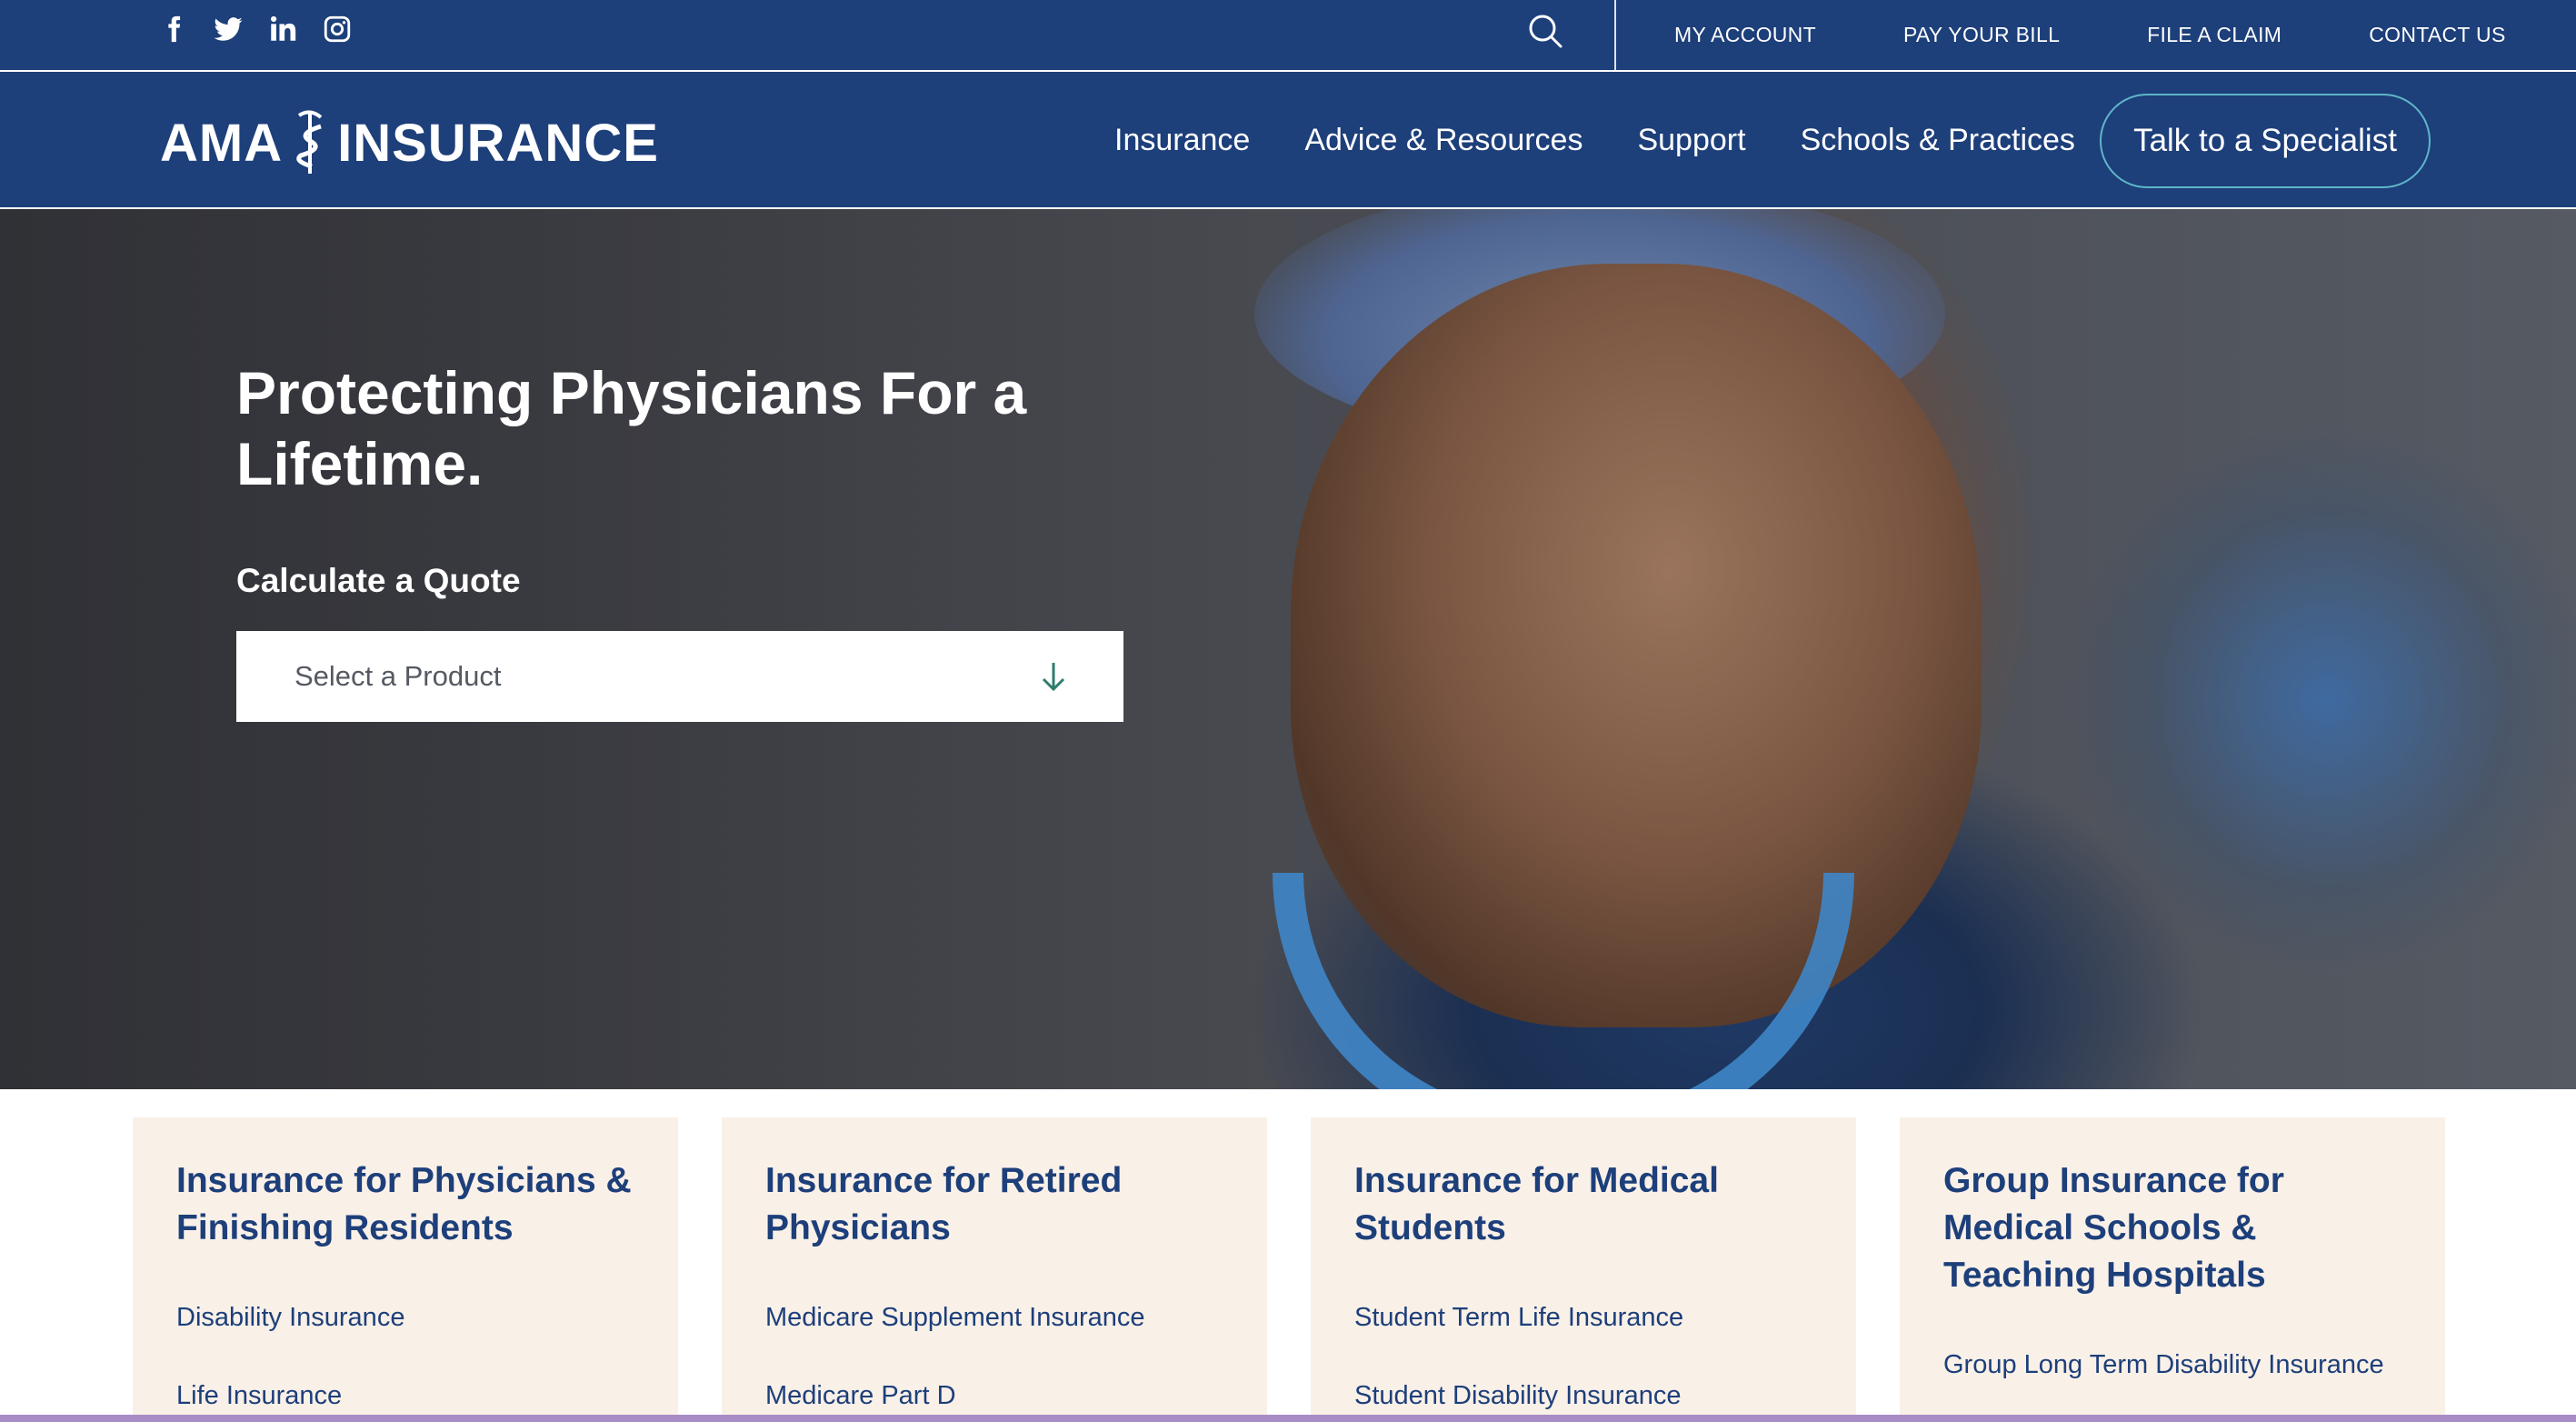  What do you see at coordinates (1053, 677) in the screenshot?
I see `arrow-down-icon` at bounding box center [1053, 677].